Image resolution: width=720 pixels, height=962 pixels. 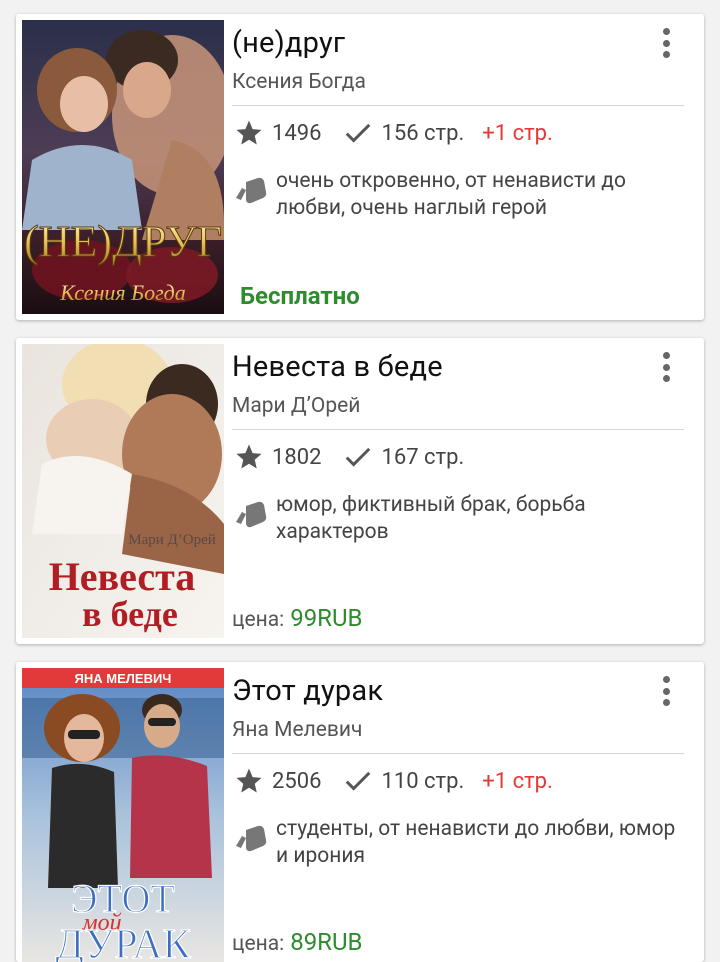 I want to click on page-count: 156 стр., so click(x=423, y=133).